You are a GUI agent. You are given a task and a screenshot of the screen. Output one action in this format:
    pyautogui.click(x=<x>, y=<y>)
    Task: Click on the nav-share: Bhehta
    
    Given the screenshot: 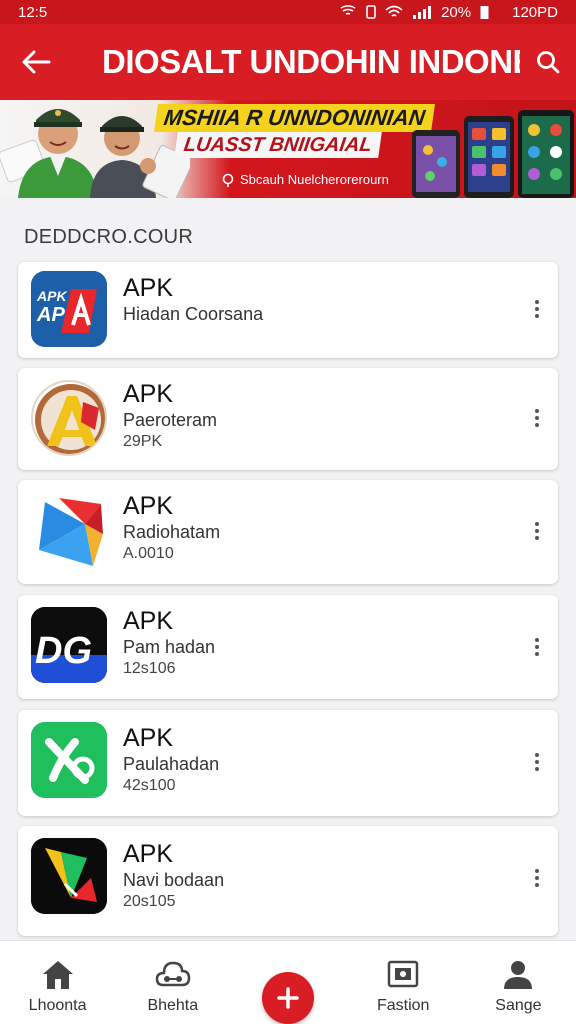 What is the action you would take?
    pyautogui.click(x=172, y=982)
    